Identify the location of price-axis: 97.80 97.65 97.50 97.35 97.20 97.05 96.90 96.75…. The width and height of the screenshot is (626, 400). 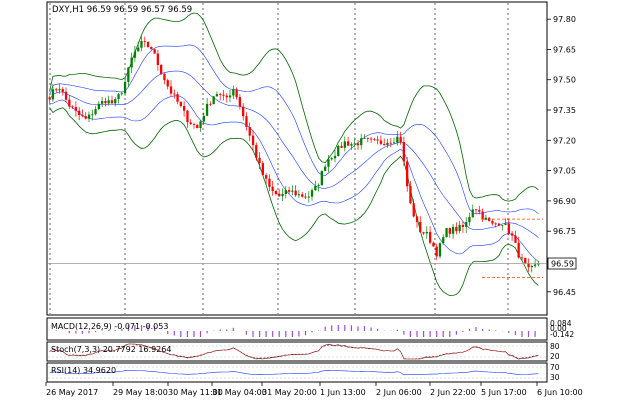
(561, 156).